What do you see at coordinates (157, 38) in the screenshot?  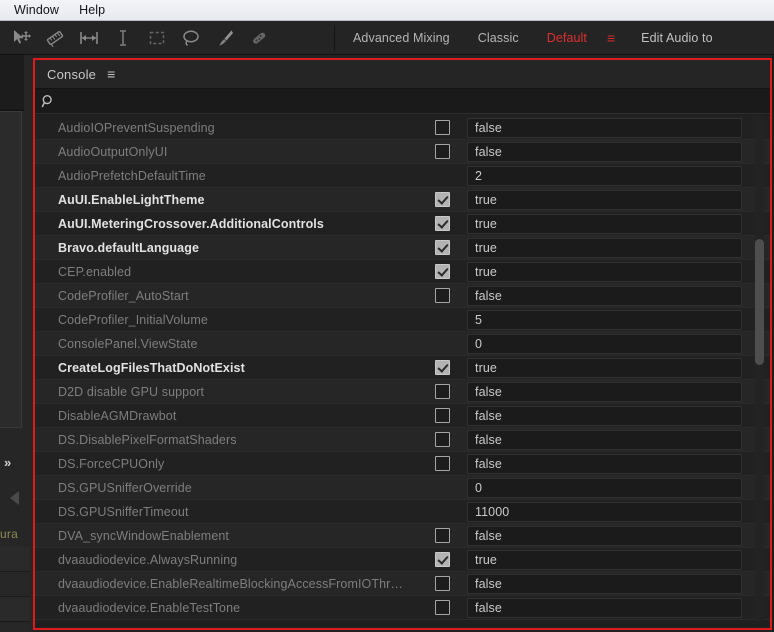 I see `marquee-icon` at bounding box center [157, 38].